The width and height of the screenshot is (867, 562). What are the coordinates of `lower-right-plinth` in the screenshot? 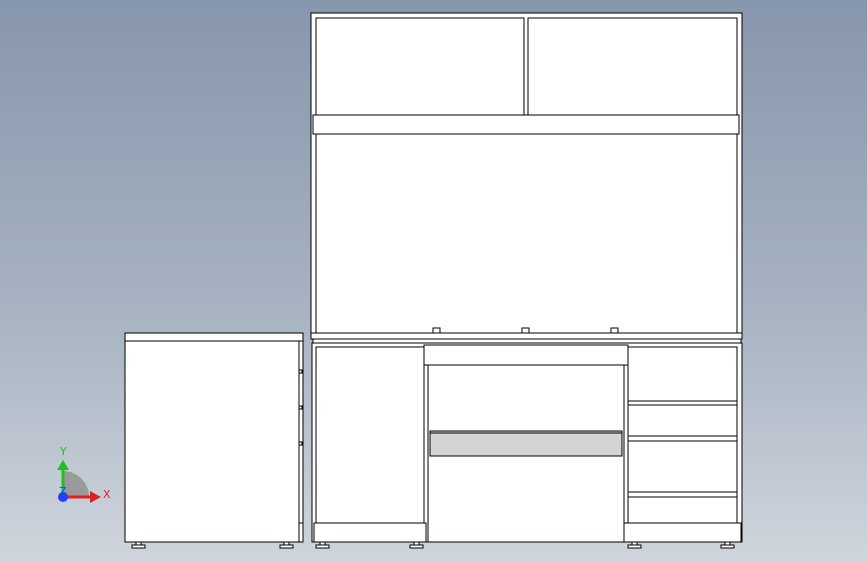 It's located at (682, 532).